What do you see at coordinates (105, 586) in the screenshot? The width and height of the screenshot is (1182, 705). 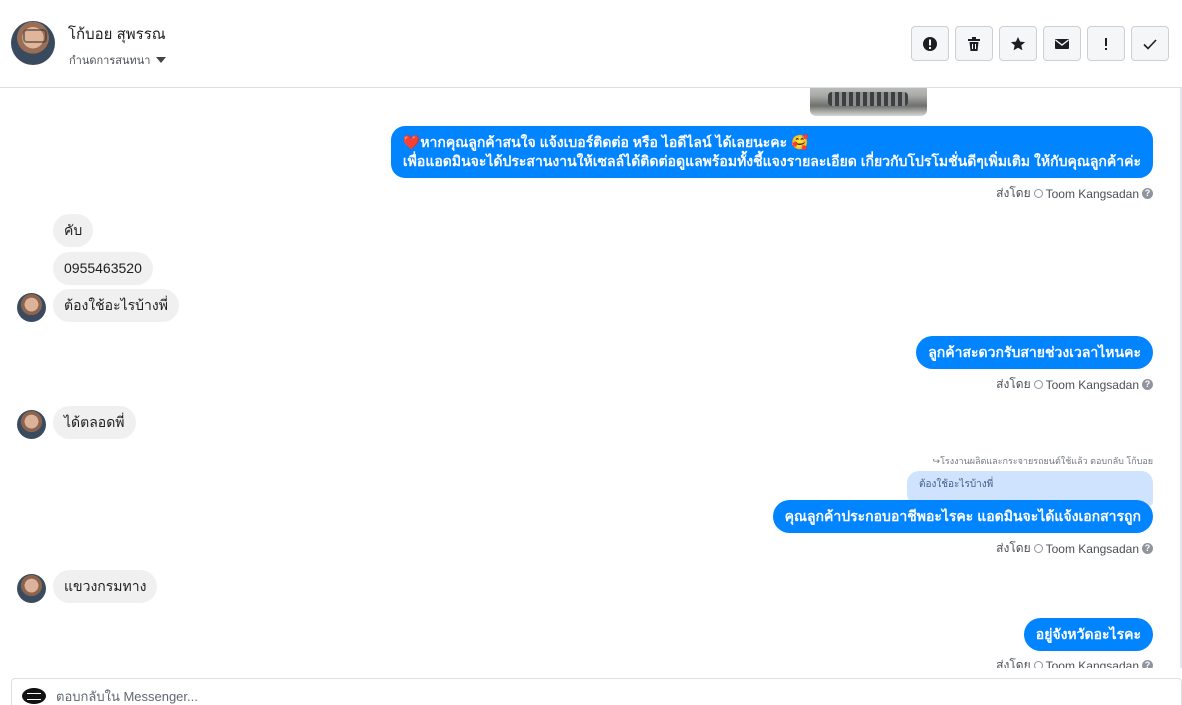 I see `incoming-message: แขวงกรมทาง` at bounding box center [105, 586].